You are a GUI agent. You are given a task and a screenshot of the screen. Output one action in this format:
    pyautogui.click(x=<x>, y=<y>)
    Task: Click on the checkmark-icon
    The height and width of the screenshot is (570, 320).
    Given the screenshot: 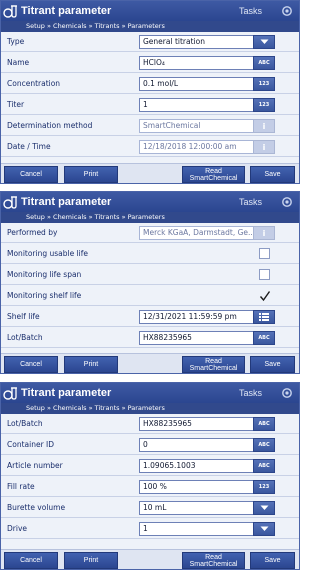 What is the action you would take?
    pyautogui.click(x=265, y=297)
    